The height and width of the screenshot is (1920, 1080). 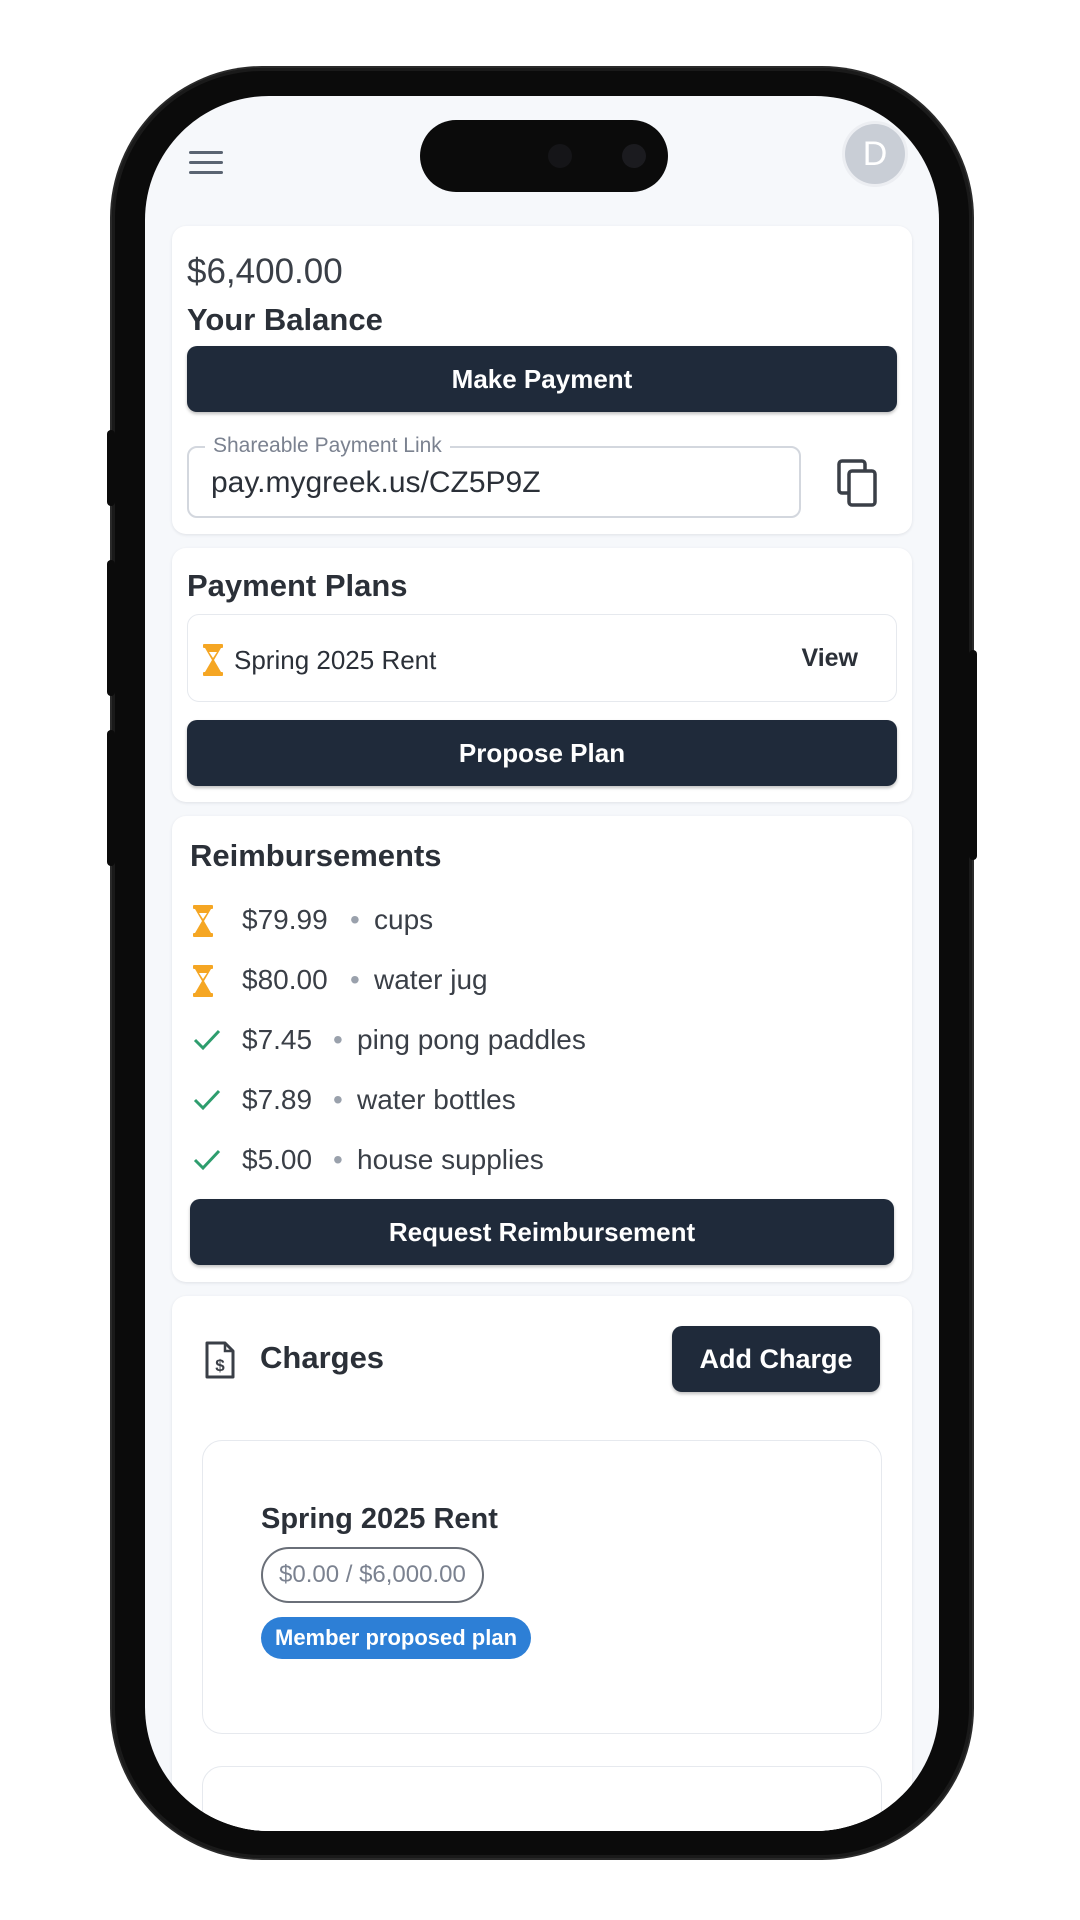 What do you see at coordinates (542, 920) in the screenshot?
I see `reimbursement-item: $79.99 • cups` at bounding box center [542, 920].